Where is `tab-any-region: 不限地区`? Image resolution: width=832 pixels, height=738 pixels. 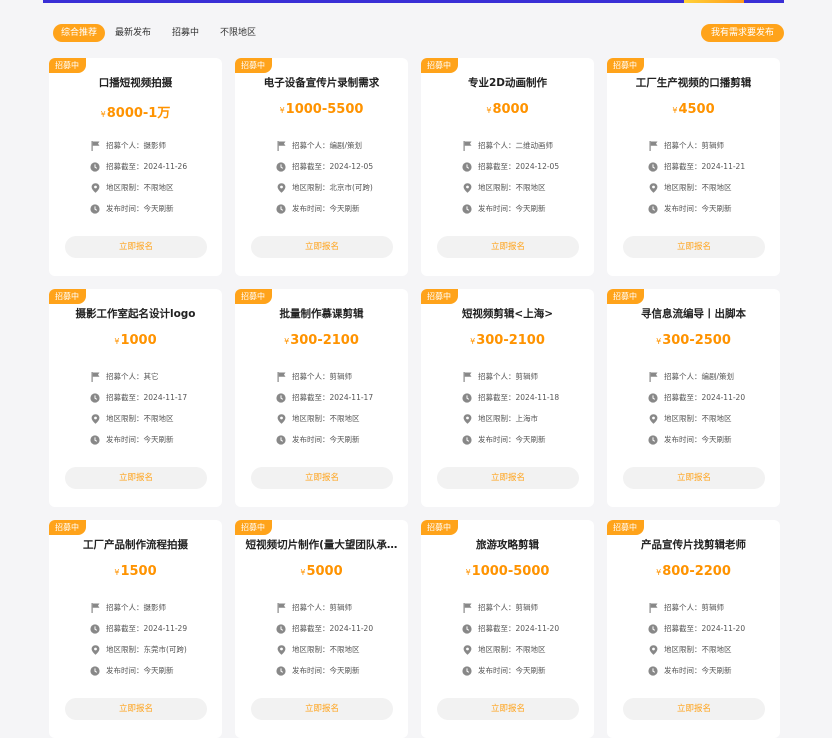 tab-any-region: 不限地区 is located at coordinates (238, 33).